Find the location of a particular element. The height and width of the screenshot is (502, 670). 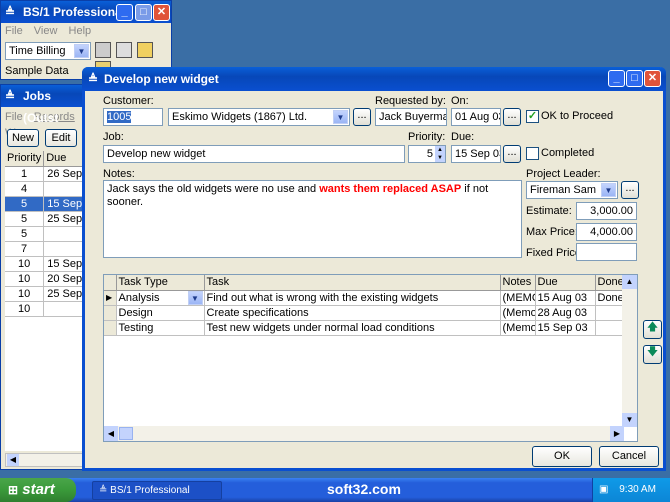

dialog-titlebar: ≜ Develop new widget _ □ ✕ is located at coordinates (374, 79).